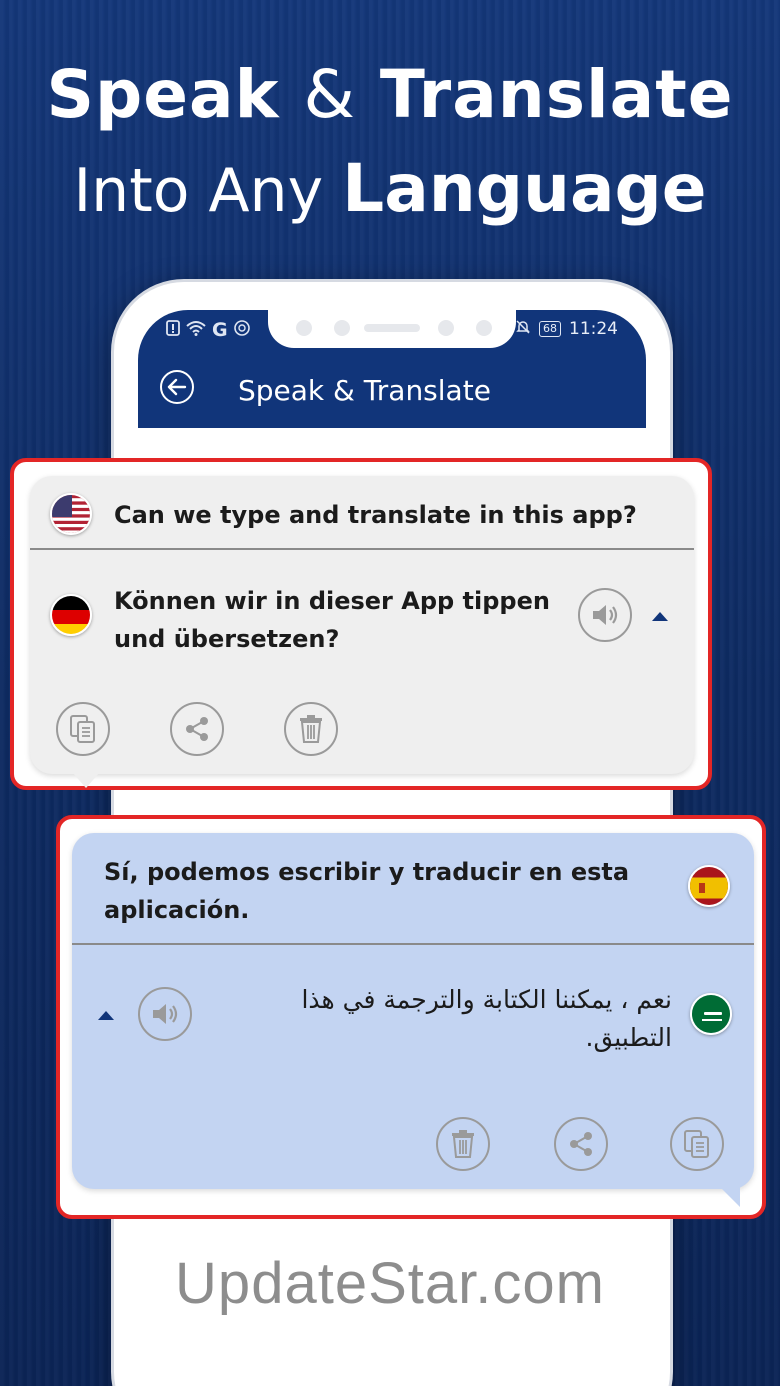  Describe the element at coordinates (177, 910) in the screenshot. I see `source-text-line: aplicación.` at that location.